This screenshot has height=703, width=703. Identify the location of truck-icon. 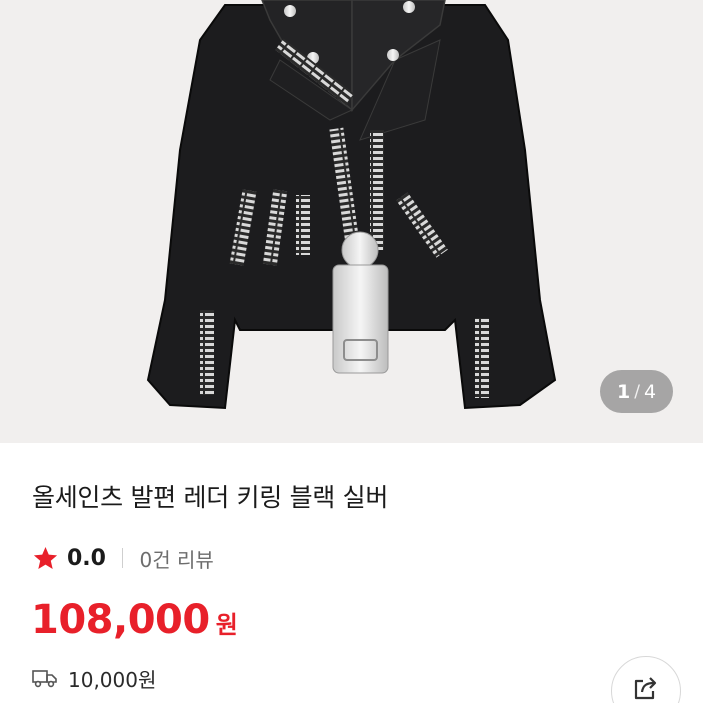
(44, 679).